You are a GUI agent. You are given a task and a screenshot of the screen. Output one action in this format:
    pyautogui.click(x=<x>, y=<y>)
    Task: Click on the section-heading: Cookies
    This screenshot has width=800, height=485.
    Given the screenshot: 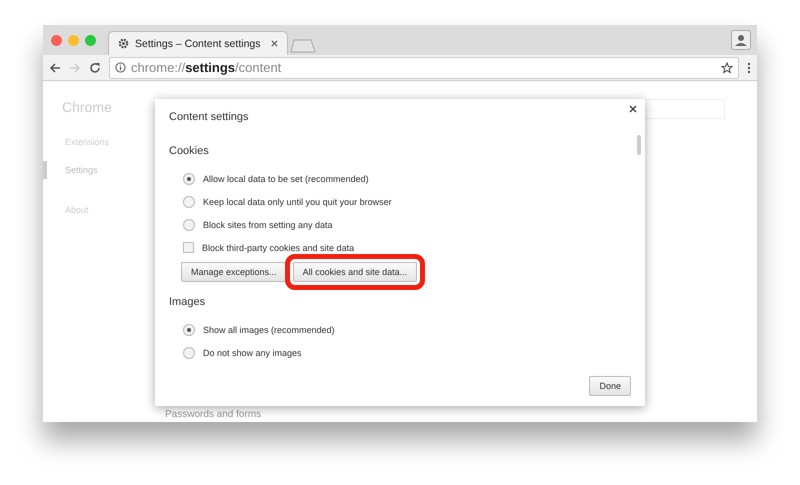 What is the action you would take?
    pyautogui.click(x=189, y=151)
    